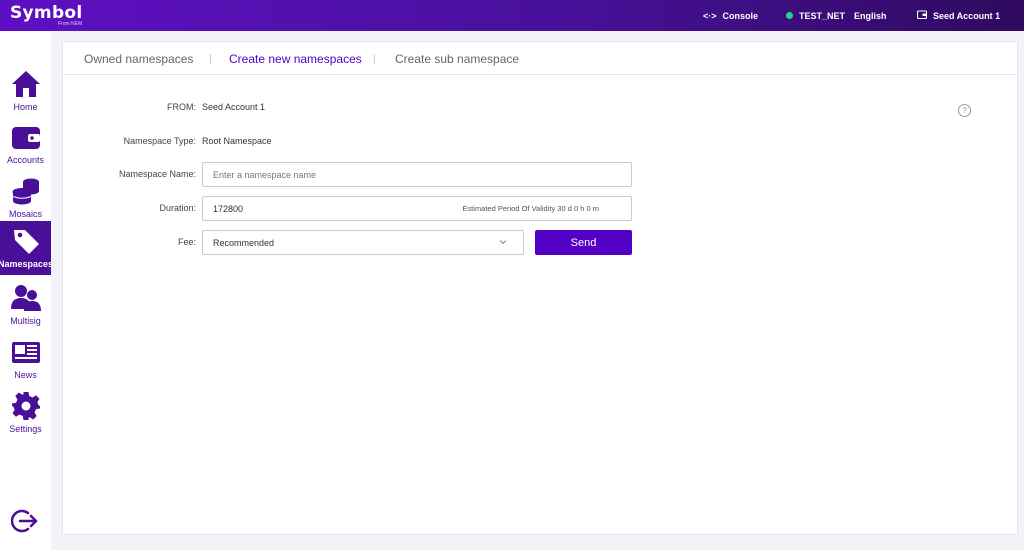  Describe the element at coordinates (25, 214) in the screenshot. I see `sidebar-item-label: Mosaics` at that location.